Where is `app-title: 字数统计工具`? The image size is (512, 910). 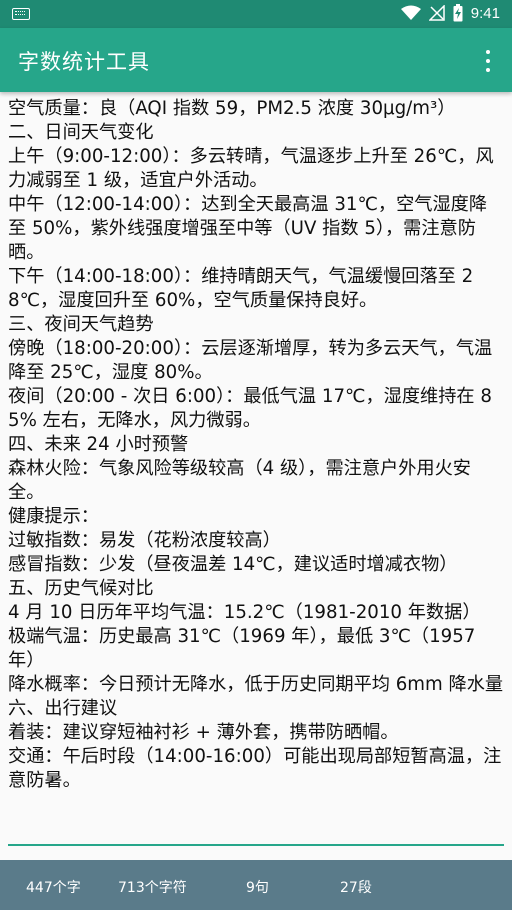
app-title: 字数统计工具 is located at coordinates (84, 62).